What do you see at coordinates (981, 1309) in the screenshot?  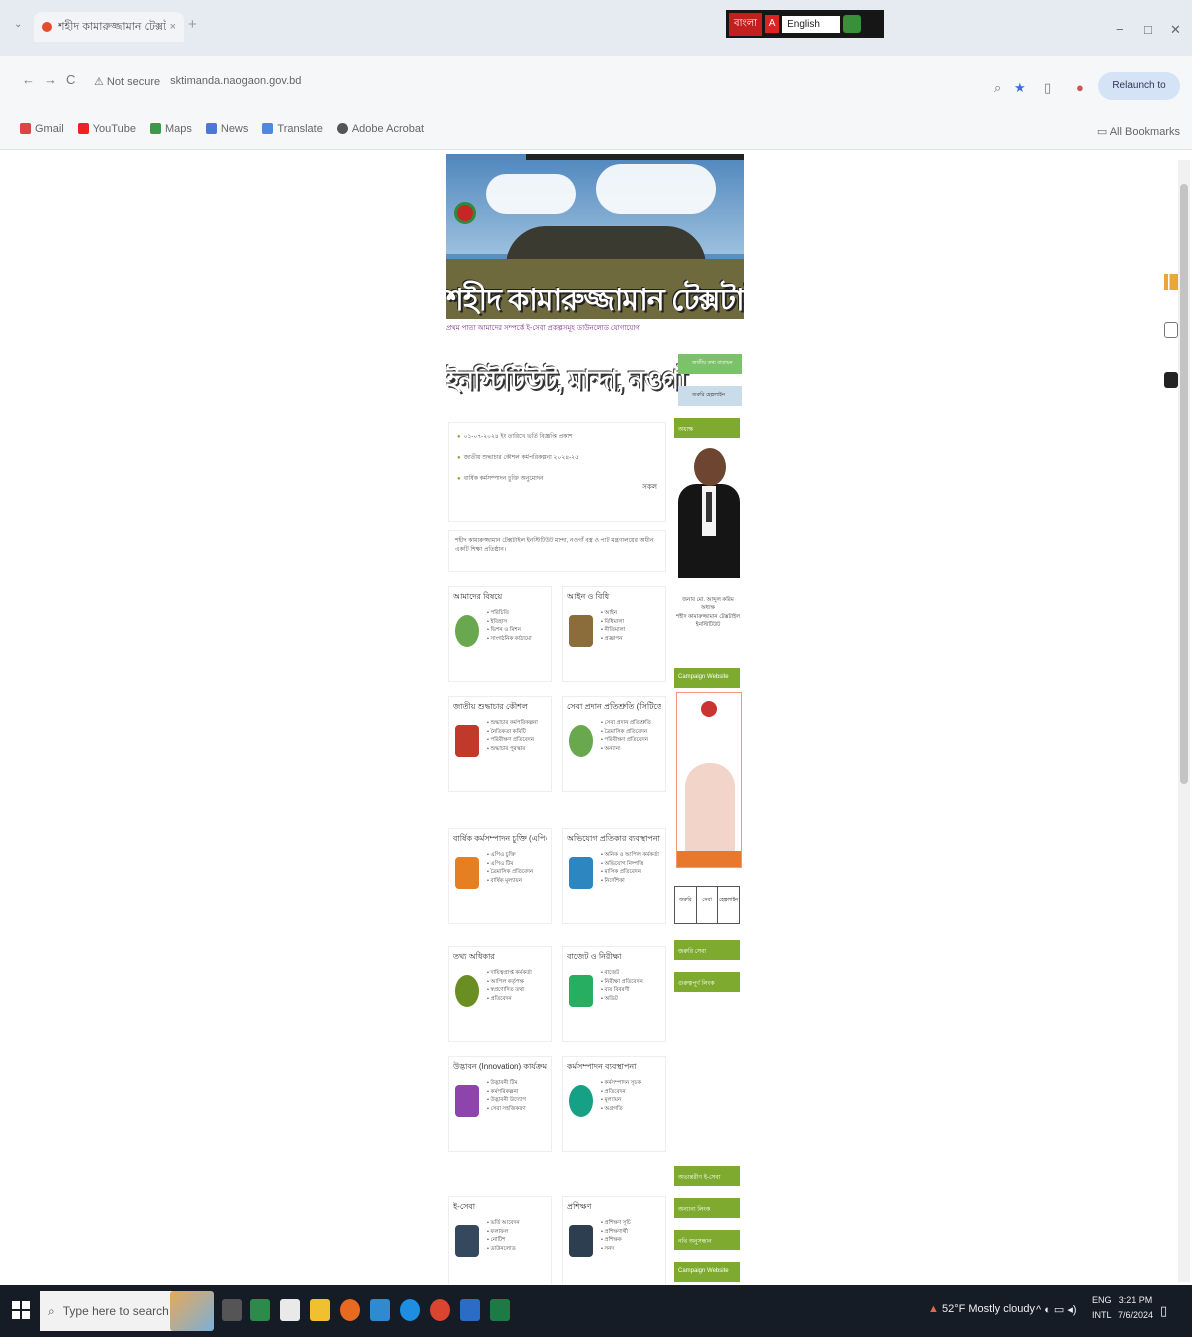 I see `weather-widget: ▲ 52°F Mostly cloudy` at bounding box center [981, 1309].